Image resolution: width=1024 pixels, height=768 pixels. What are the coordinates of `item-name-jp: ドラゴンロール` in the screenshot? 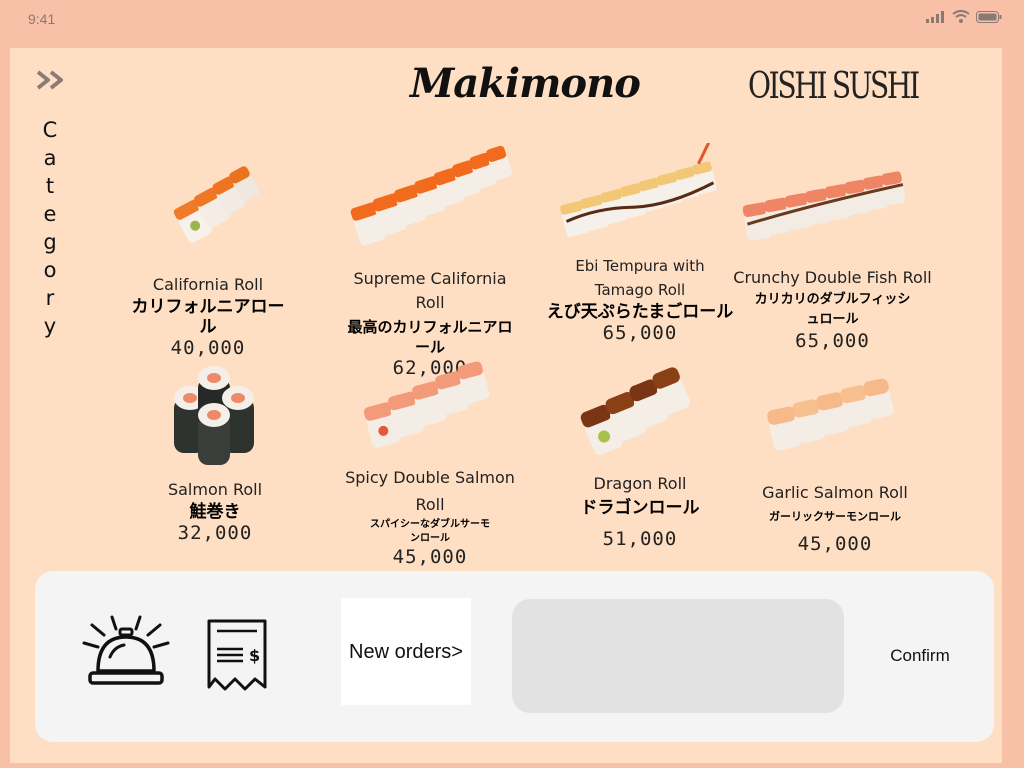 It's located at (640, 508).